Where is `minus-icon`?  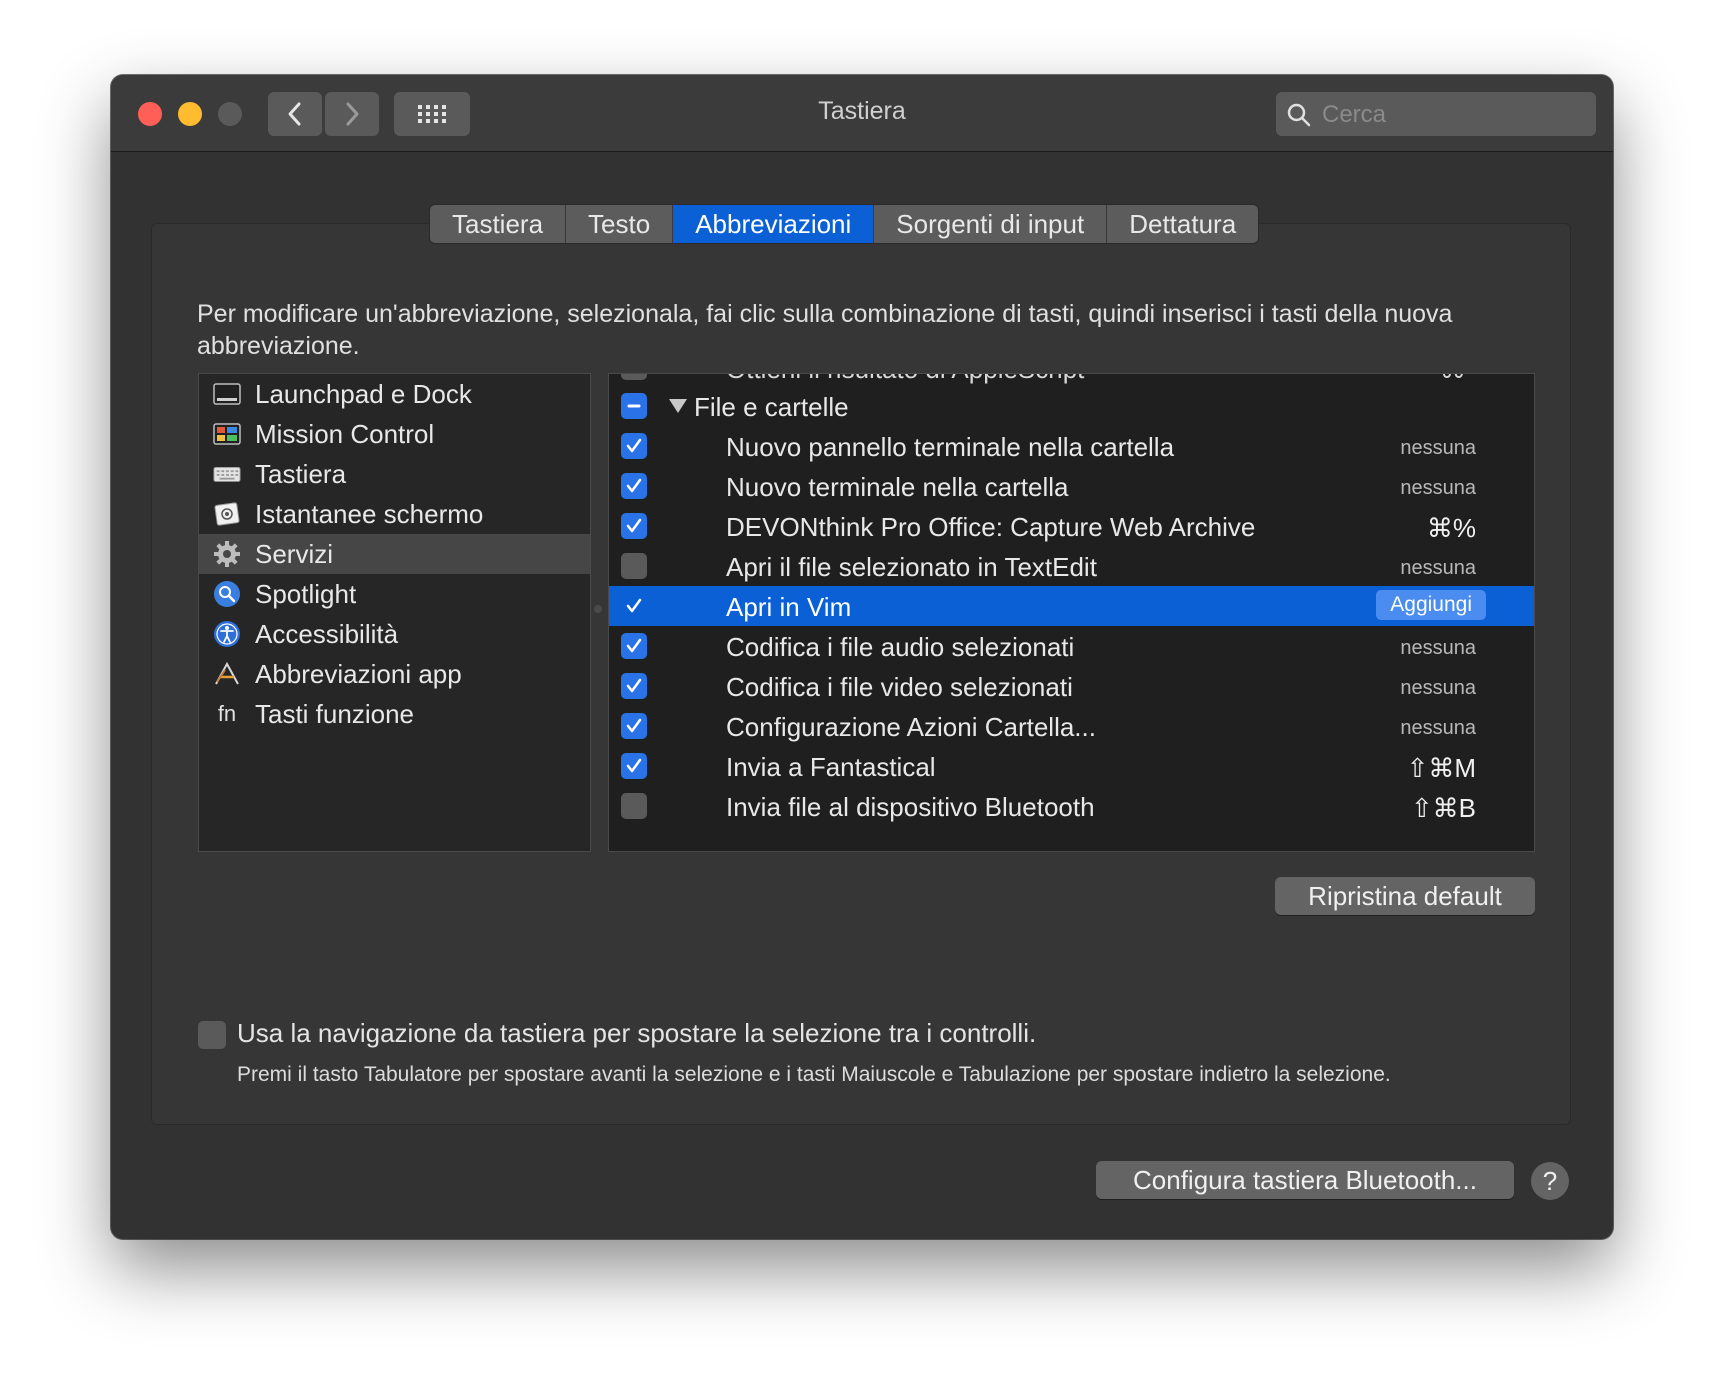 minus-icon is located at coordinates (634, 406).